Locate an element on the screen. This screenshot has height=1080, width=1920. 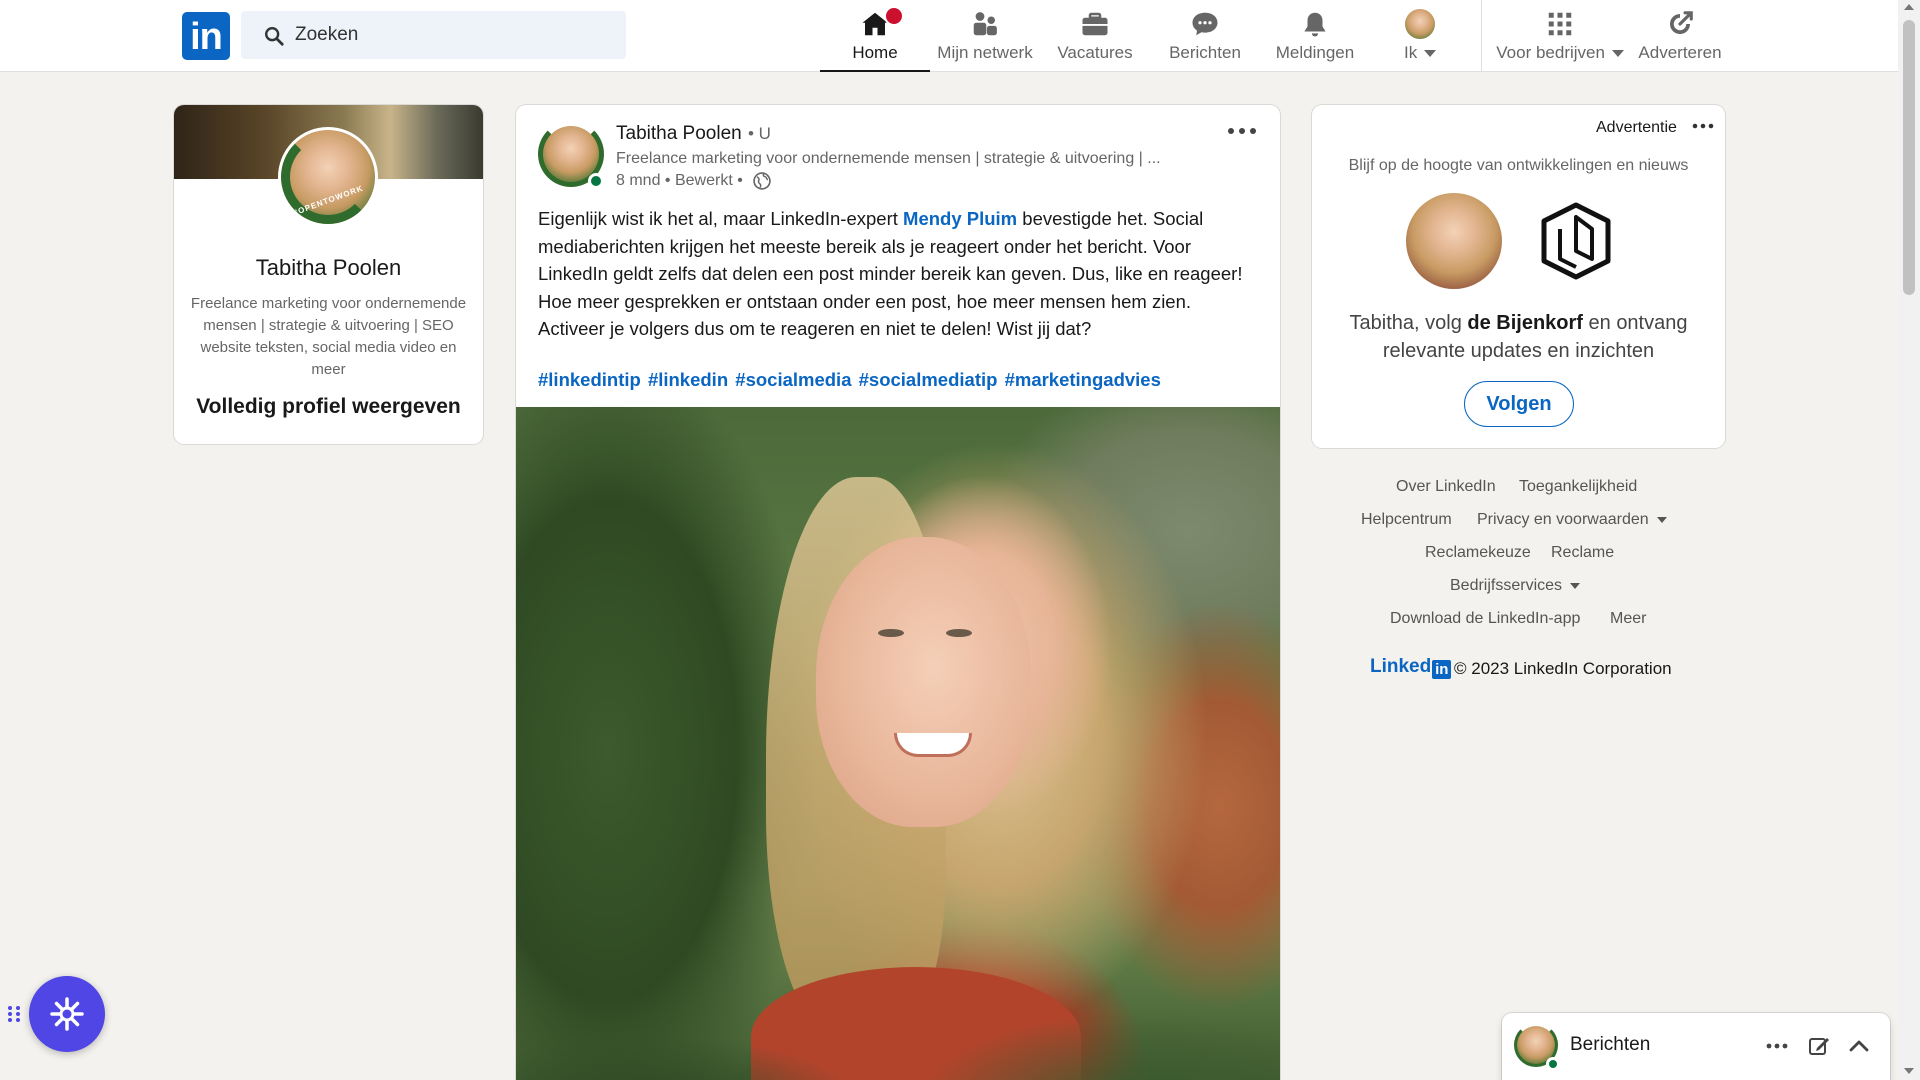
footer-link-business-services: Bedrijfsservices is located at coordinates (1515, 586).